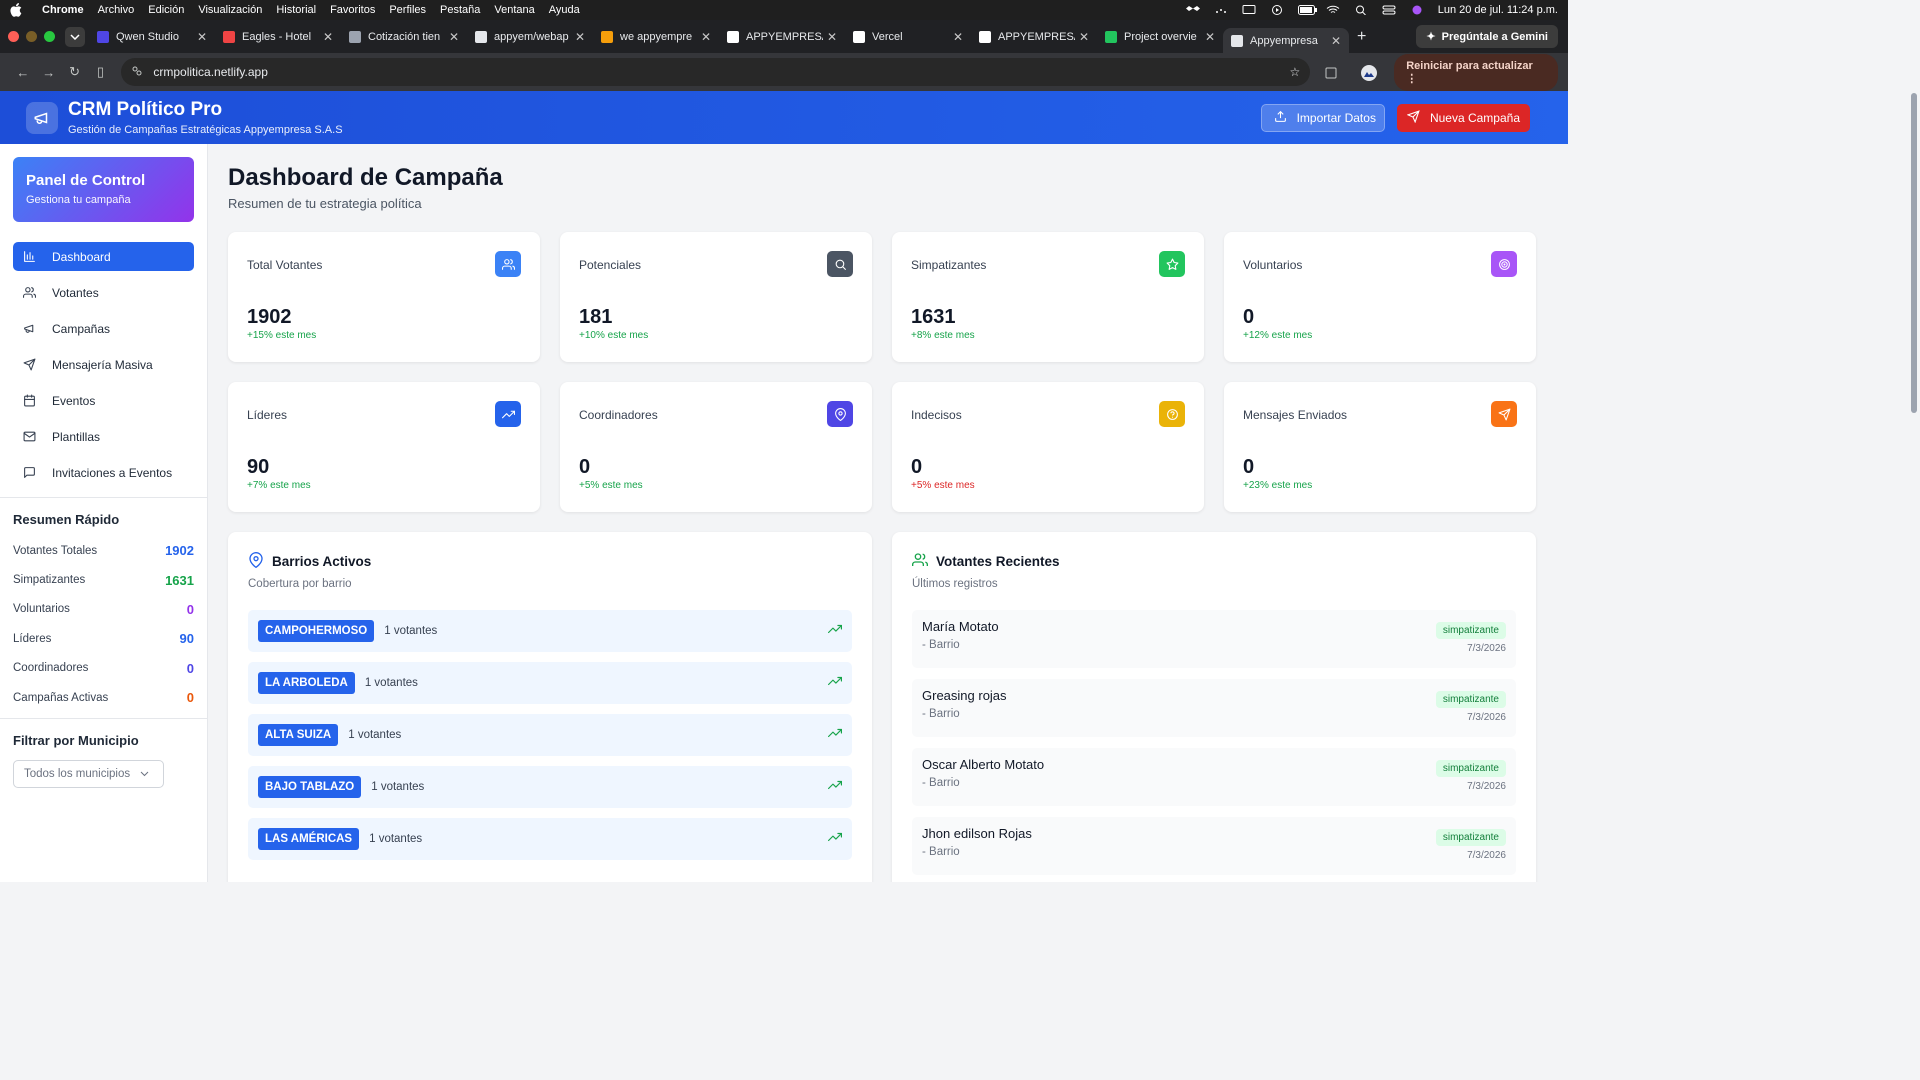  What do you see at coordinates (1333, 10) in the screenshot?
I see `wifi-icon` at bounding box center [1333, 10].